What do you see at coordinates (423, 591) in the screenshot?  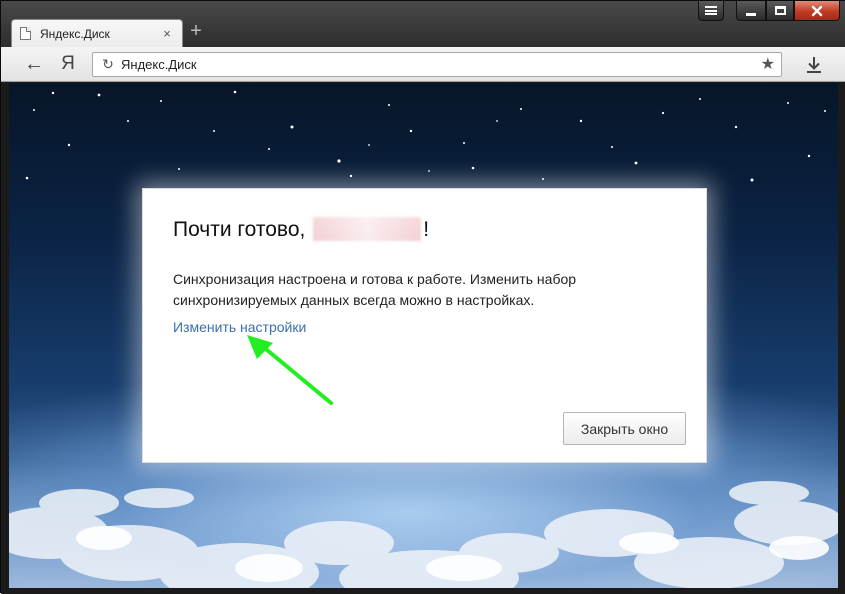 I see `window-bottom-edge` at bounding box center [423, 591].